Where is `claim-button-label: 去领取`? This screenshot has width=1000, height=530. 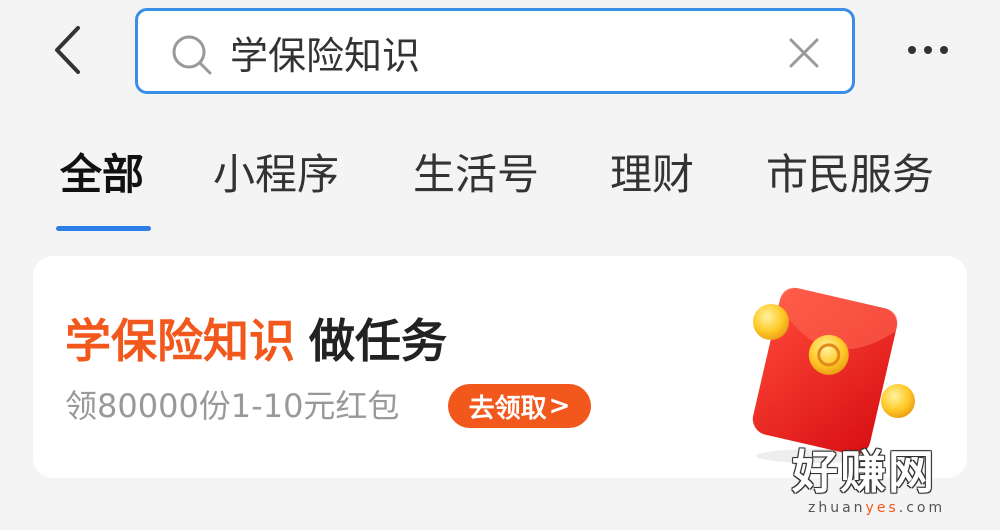 claim-button-label: 去领取 is located at coordinates (507, 408).